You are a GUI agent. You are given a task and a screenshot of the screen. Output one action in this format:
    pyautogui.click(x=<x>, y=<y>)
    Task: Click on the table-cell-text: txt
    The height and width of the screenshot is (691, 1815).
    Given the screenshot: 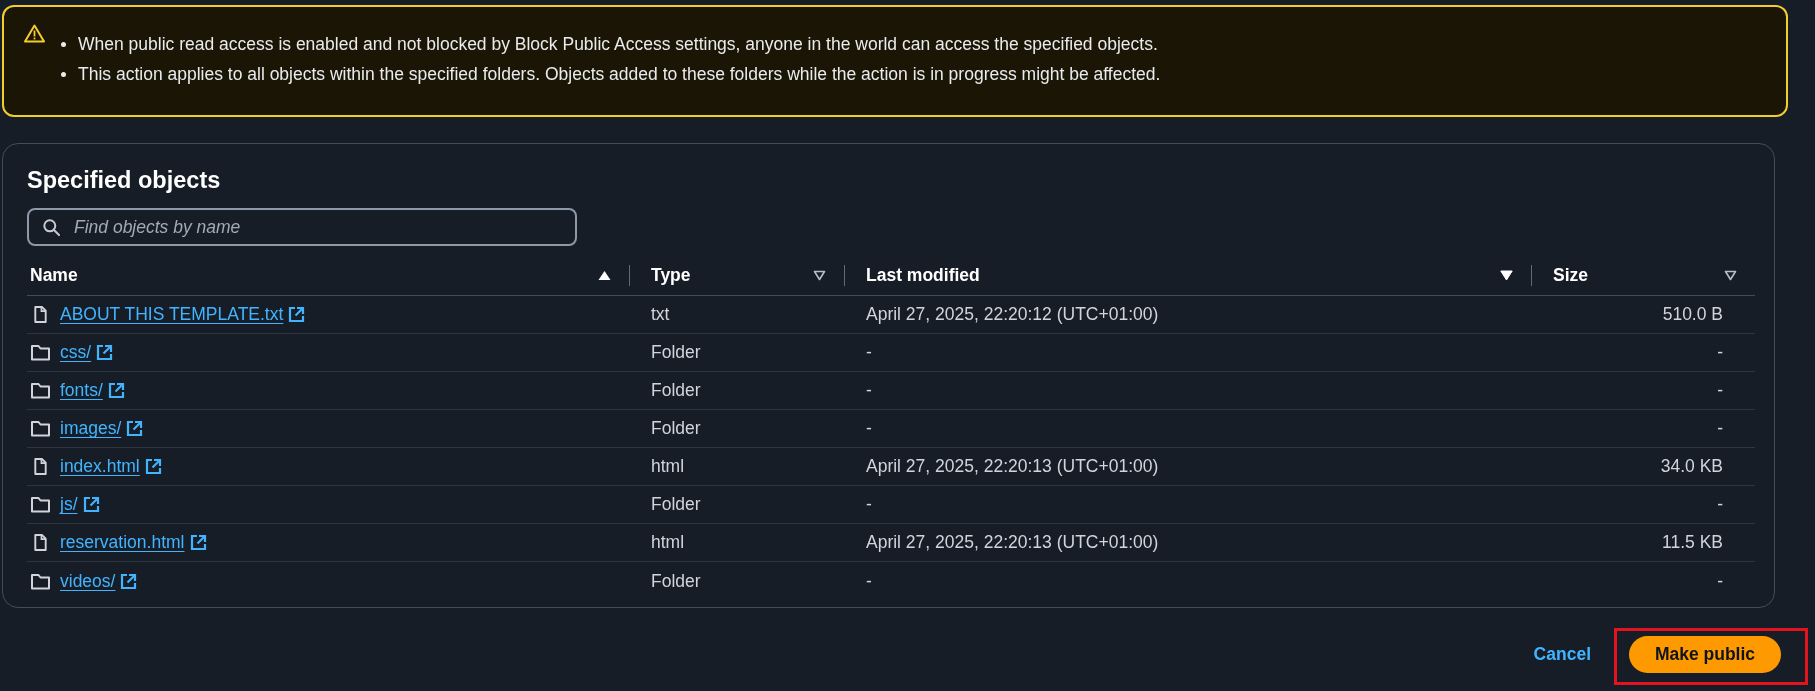 What is the action you would take?
    pyautogui.click(x=660, y=315)
    